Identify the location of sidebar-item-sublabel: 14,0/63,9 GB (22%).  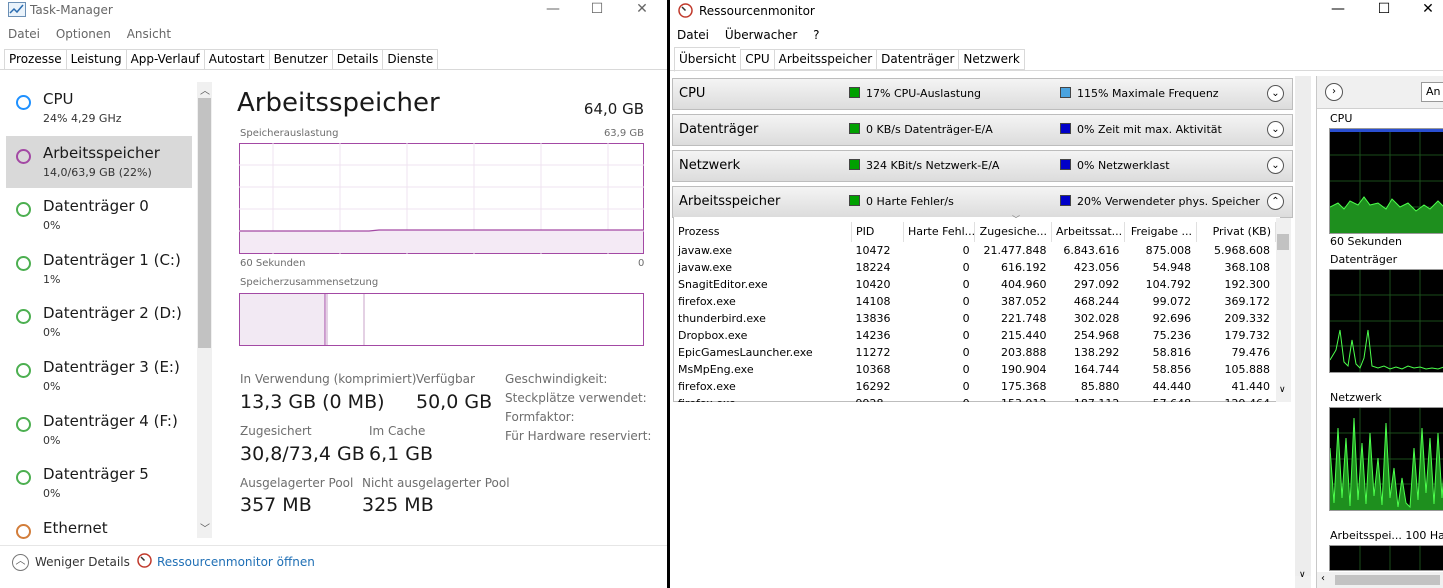
(97, 172).